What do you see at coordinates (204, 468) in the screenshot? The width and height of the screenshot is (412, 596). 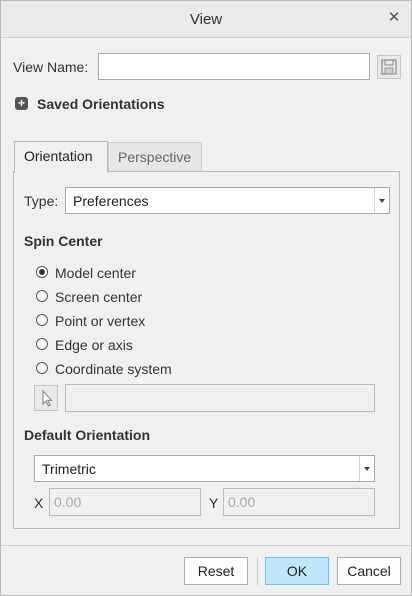 I see `default-orientation-select: Trimetric` at bounding box center [204, 468].